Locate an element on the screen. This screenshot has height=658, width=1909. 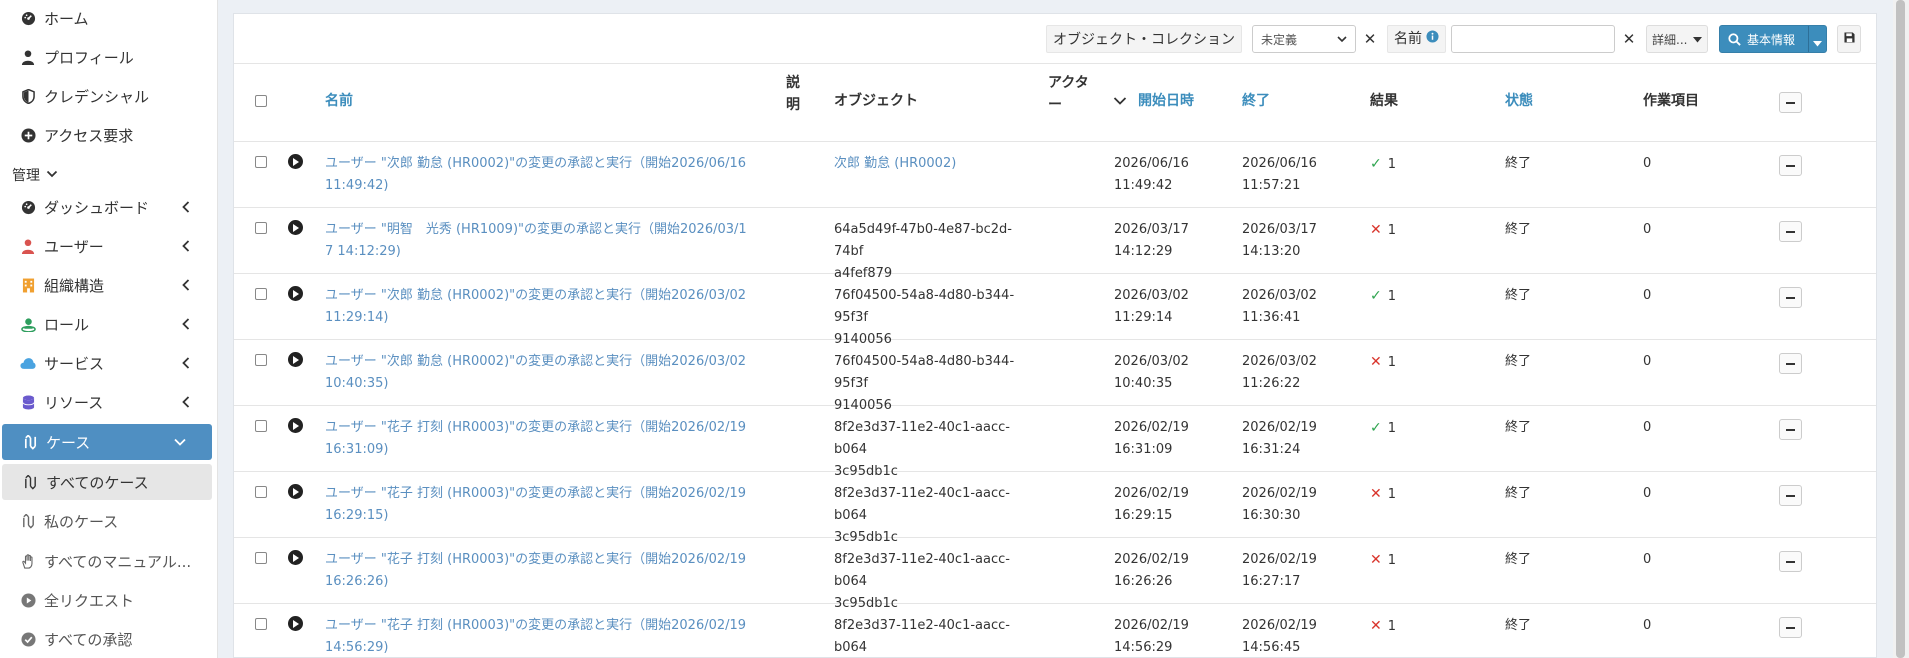
clear-object-collection-icon: ✕ is located at coordinates (1370, 39).